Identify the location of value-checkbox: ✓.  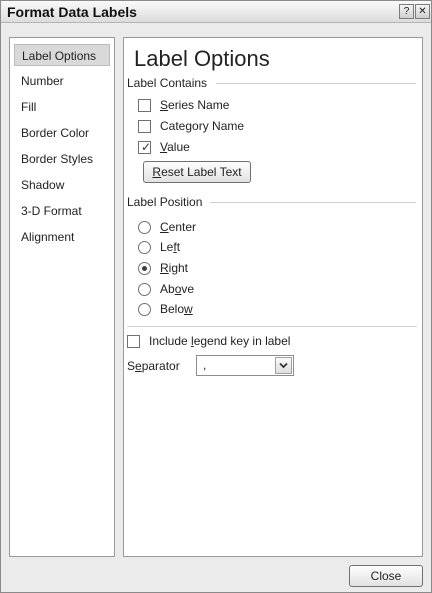
(145, 146).